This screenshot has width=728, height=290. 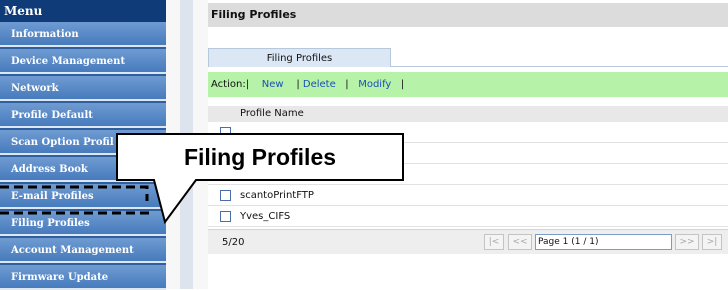 I want to click on callout-label: Filing Profiles, so click(x=260, y=157).